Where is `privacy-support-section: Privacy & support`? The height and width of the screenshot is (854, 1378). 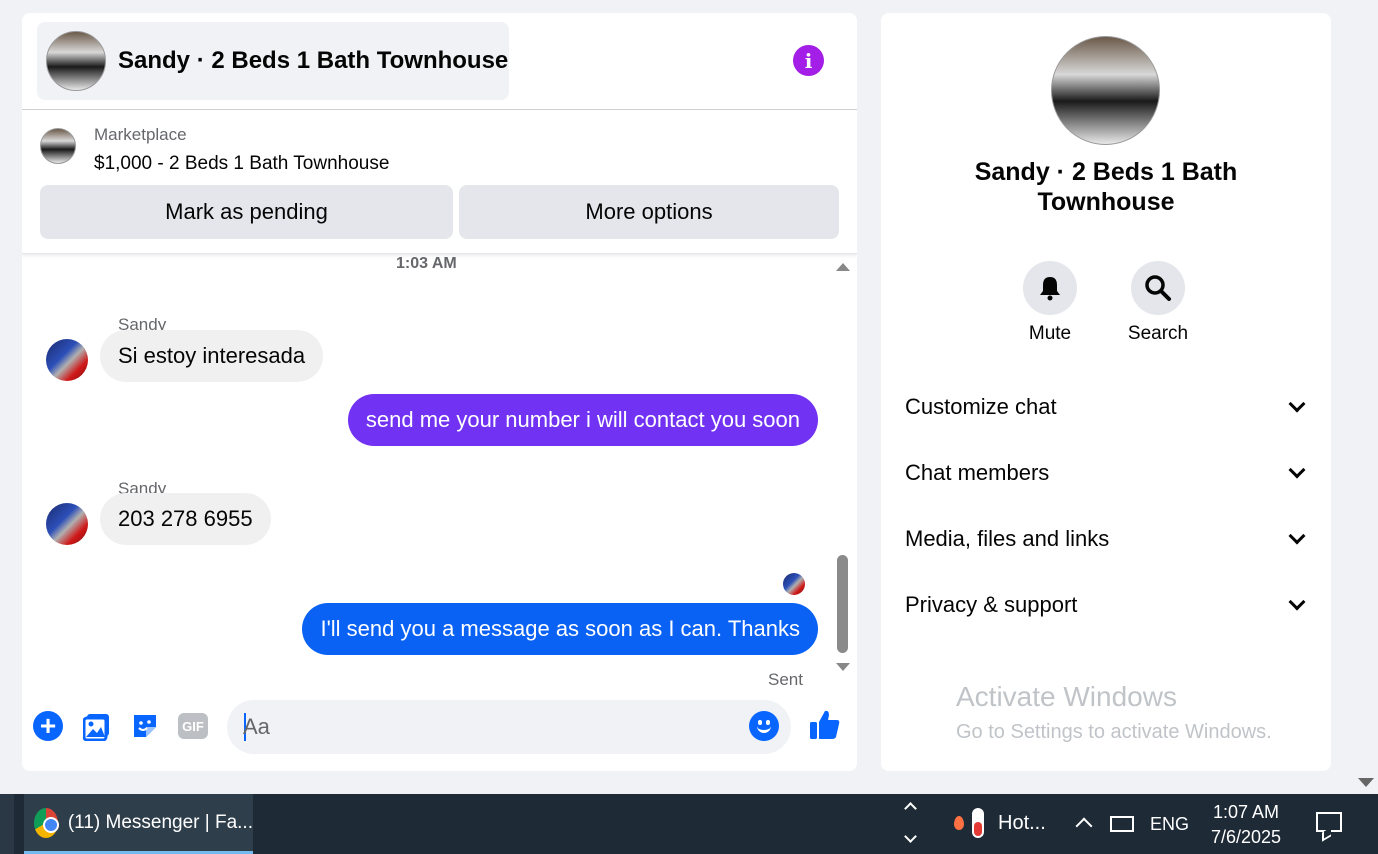 privacy-support-section: Privacy & support is located at coordinates (1107, 605).